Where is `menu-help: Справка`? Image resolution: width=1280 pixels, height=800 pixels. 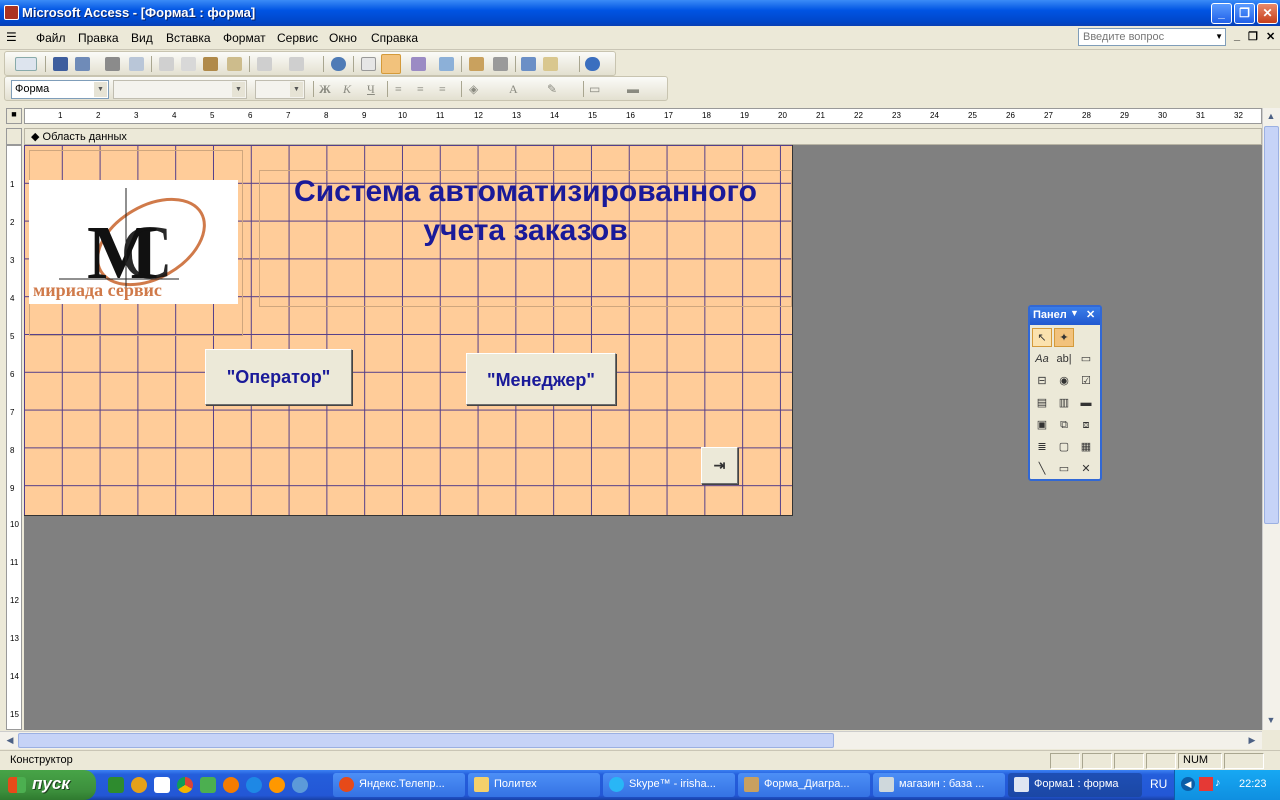
menu-help: Справка is located at coordinates (394, 38).